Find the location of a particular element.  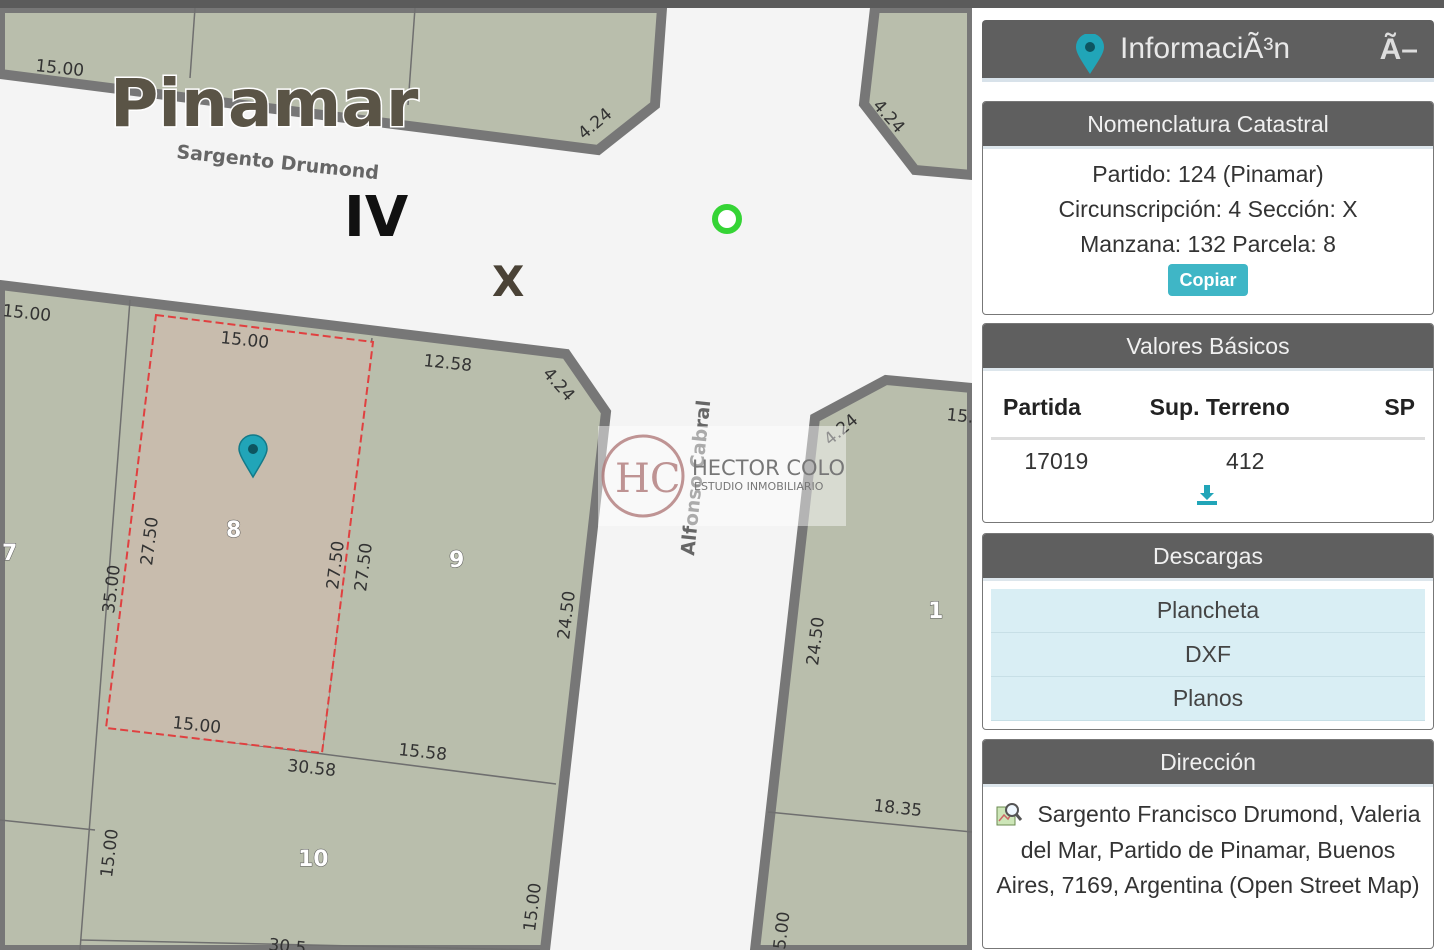

descargas-section: Descargas Plancheta DXF Planos is located at coordinates (1208, 631).